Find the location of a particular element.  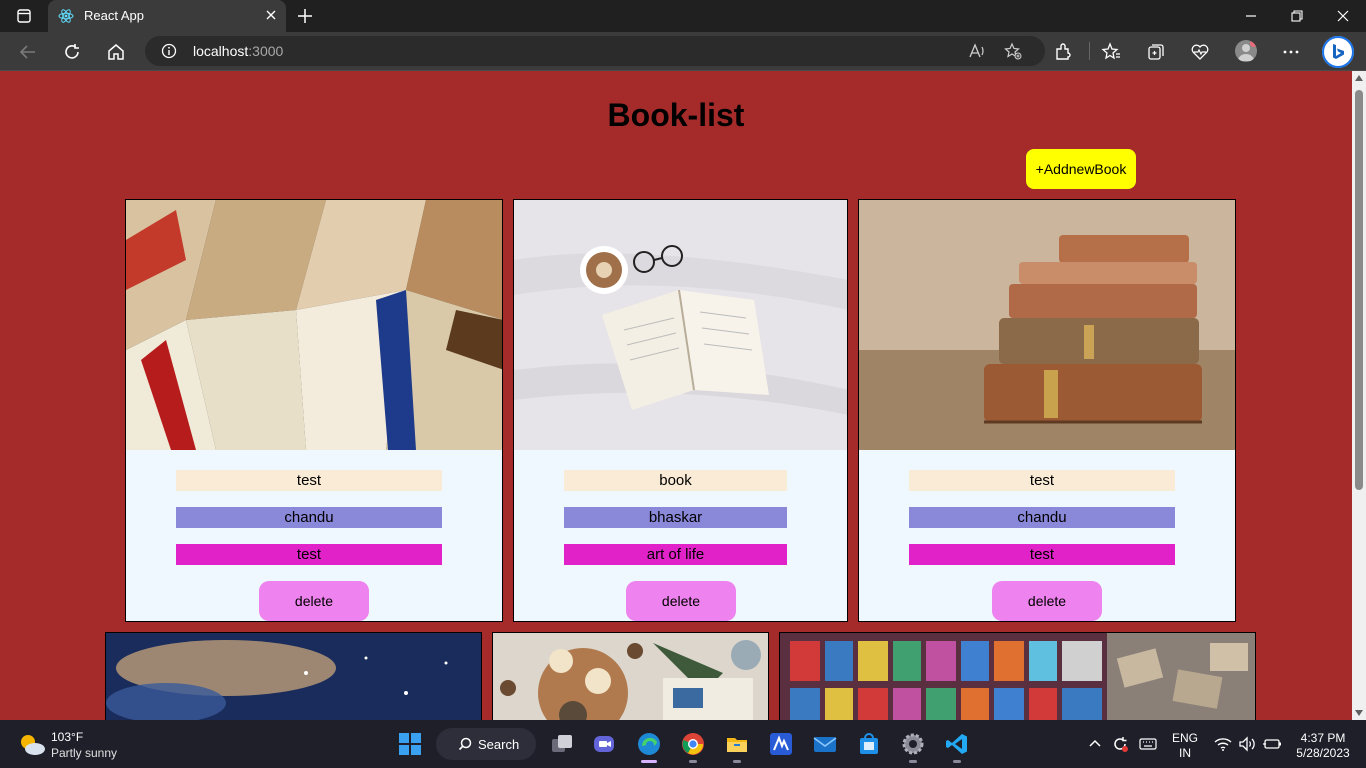

weather-temperature: 103°F is located at coordinates (67, 737).